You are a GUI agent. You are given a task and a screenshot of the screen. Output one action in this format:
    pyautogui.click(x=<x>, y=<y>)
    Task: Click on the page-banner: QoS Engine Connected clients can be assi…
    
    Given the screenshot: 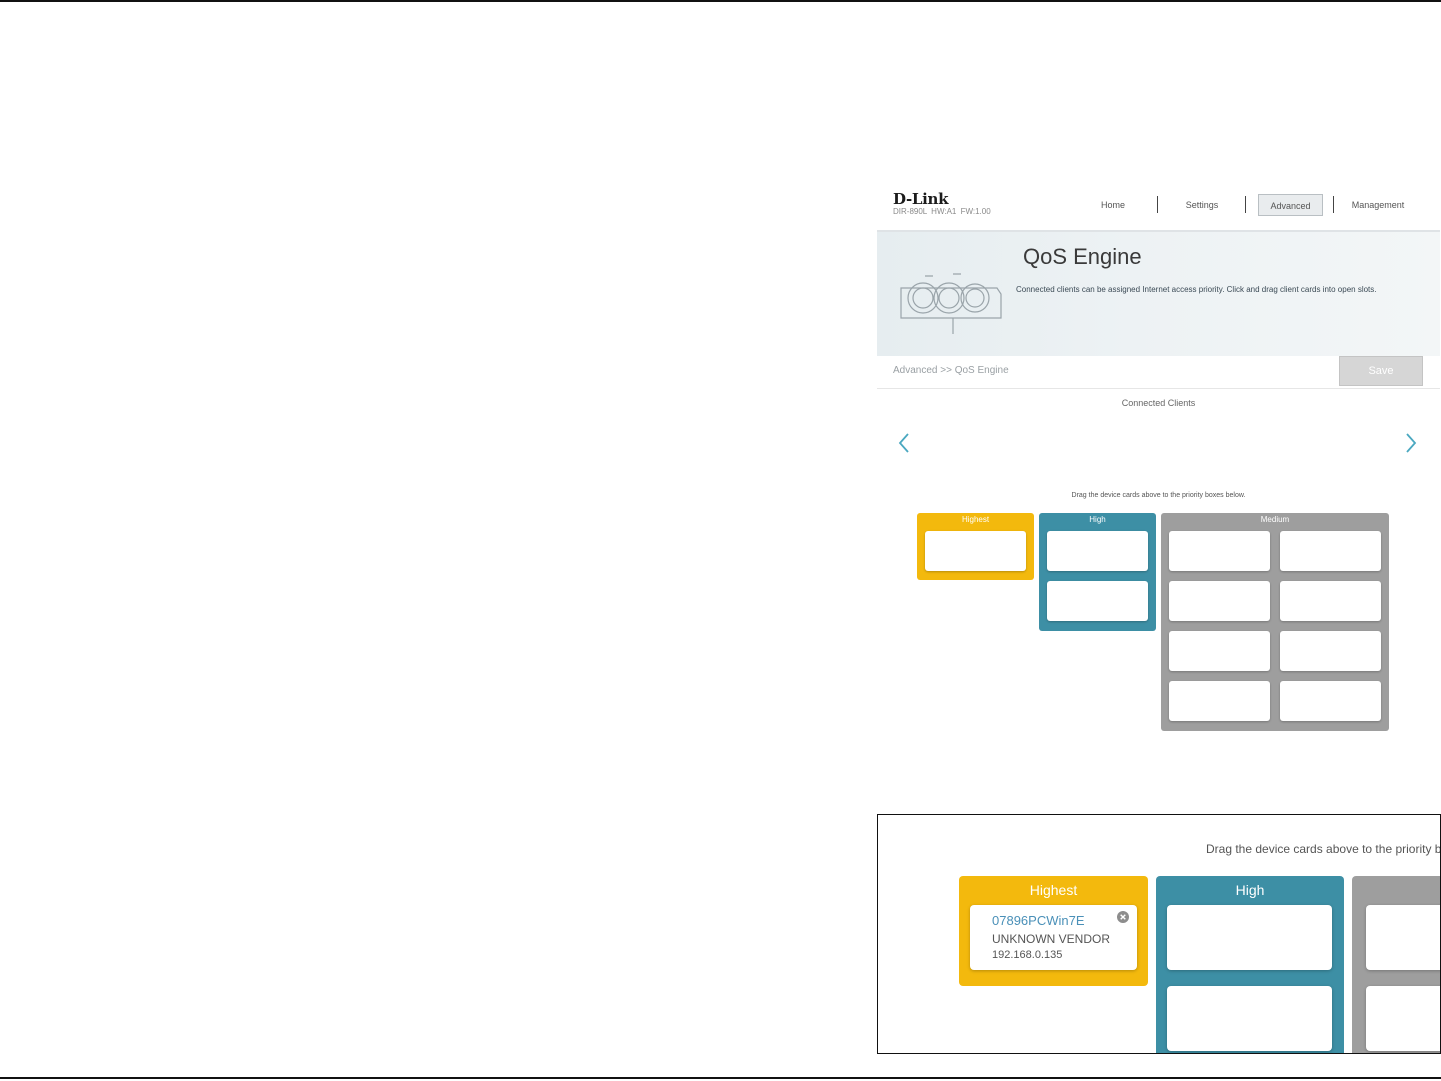 What is the action you would take?
    pyautogui.click(x=1158, y=294)
    